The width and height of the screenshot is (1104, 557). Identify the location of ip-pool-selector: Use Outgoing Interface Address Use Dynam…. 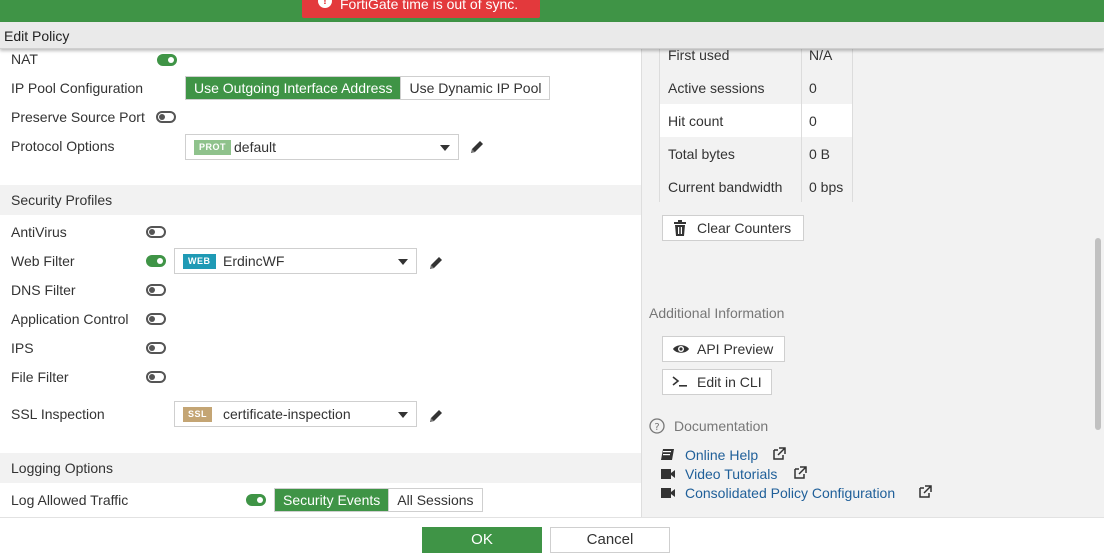
(368, 88).